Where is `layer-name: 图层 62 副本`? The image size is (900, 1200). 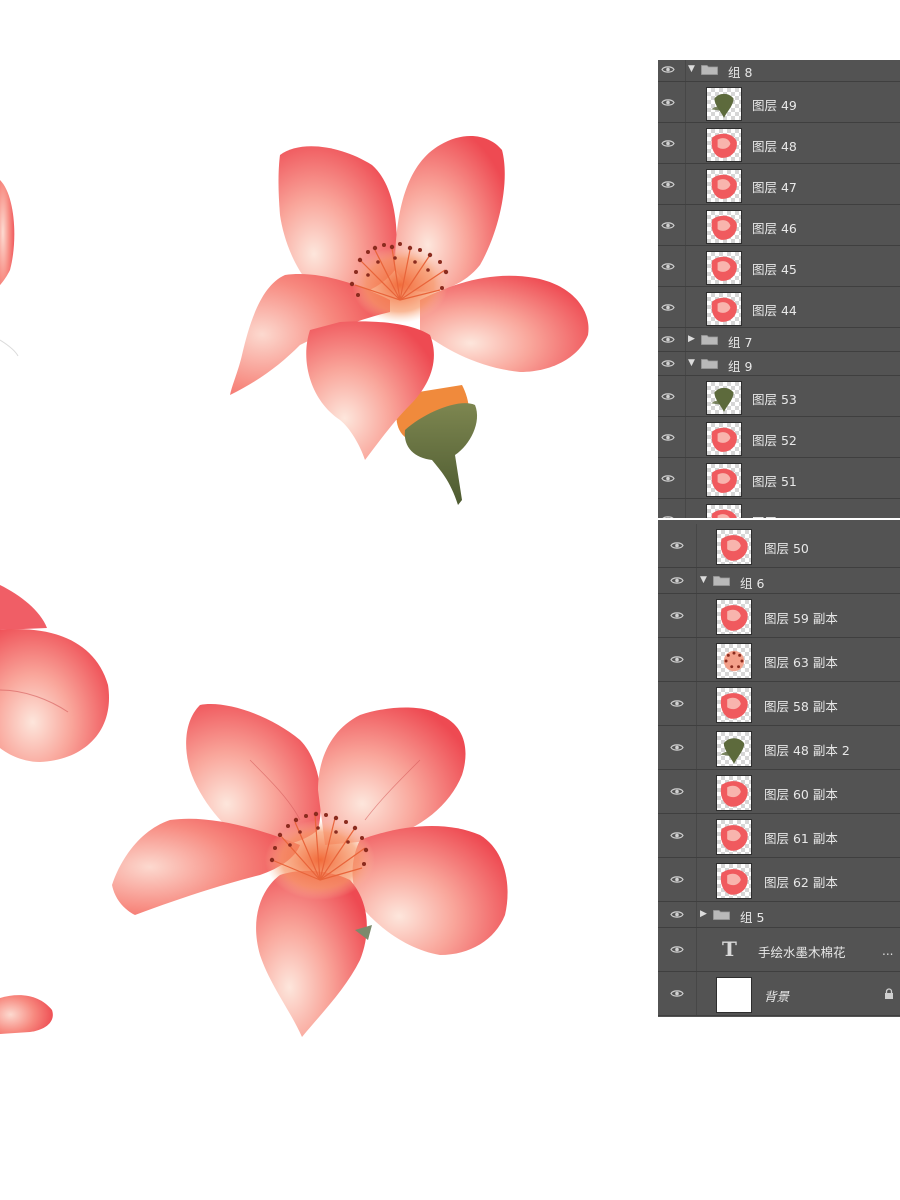
layer-name: 图层 62 副本 is located at coordinates (801, 882).